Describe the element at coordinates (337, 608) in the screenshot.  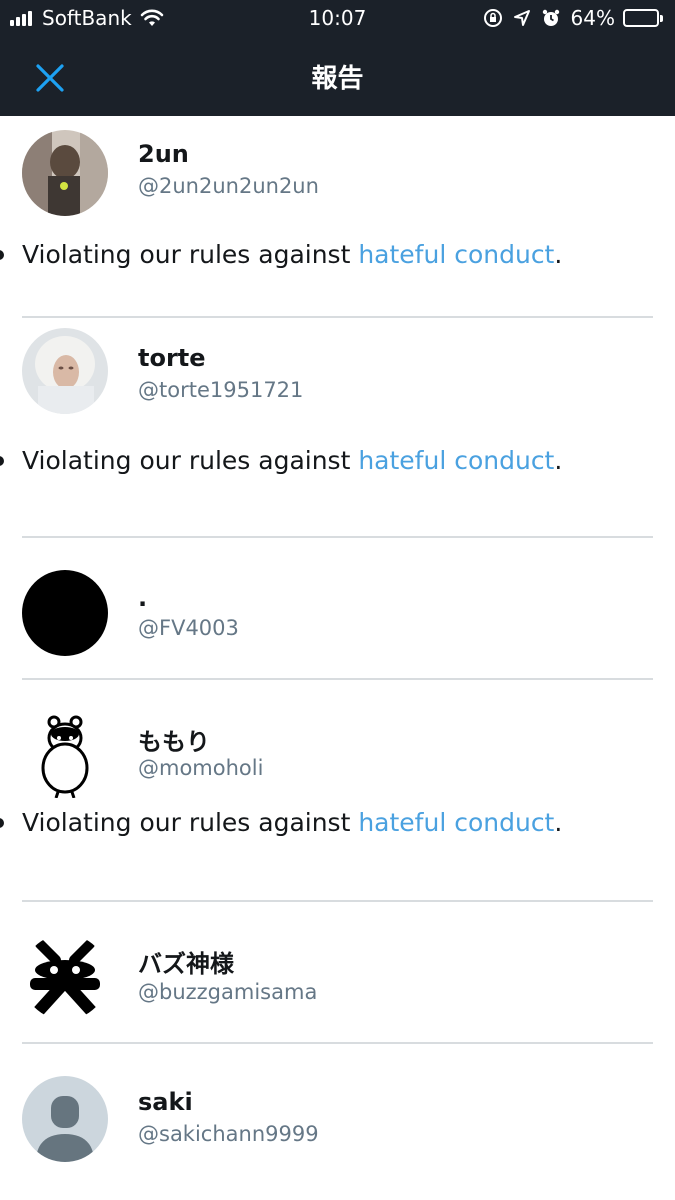
I see `account-row: . @FV4003` at that location.